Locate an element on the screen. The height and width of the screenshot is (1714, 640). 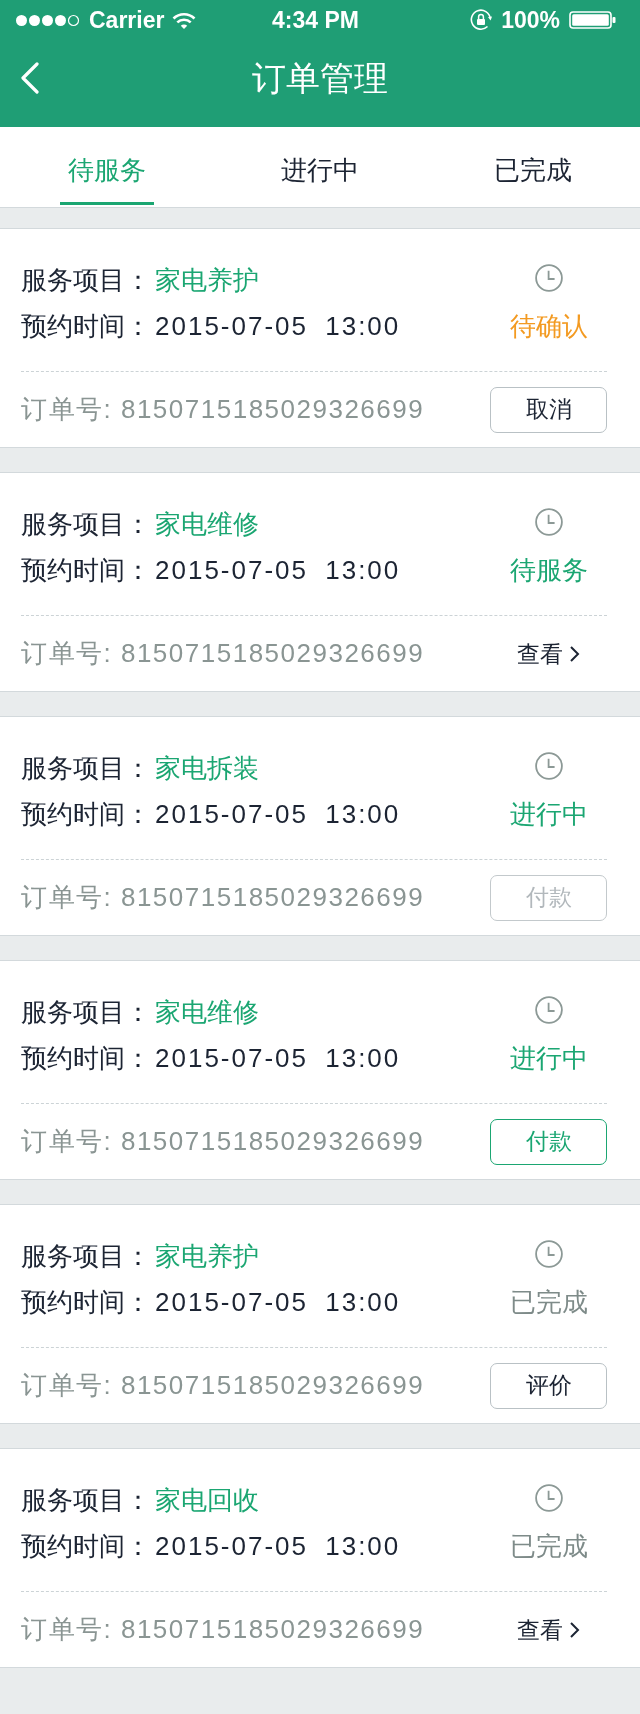
battery-percent: 100% is located at coordinates (530, 20).